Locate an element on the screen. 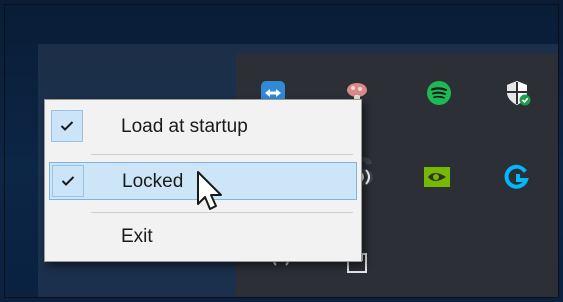 The width and height of the screenshot is (563, 302). menu-separator is located at coordinates (222, 154).